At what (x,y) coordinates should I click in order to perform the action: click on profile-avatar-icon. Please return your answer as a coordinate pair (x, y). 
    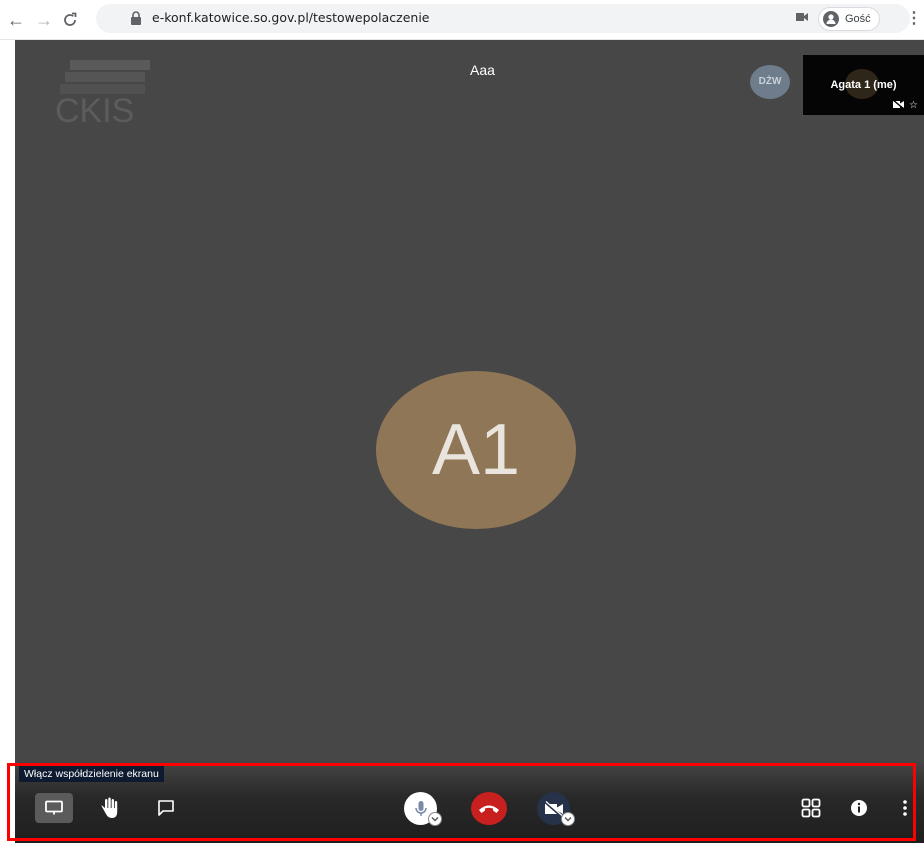
    Looking at the image, I should click on (831, 19).